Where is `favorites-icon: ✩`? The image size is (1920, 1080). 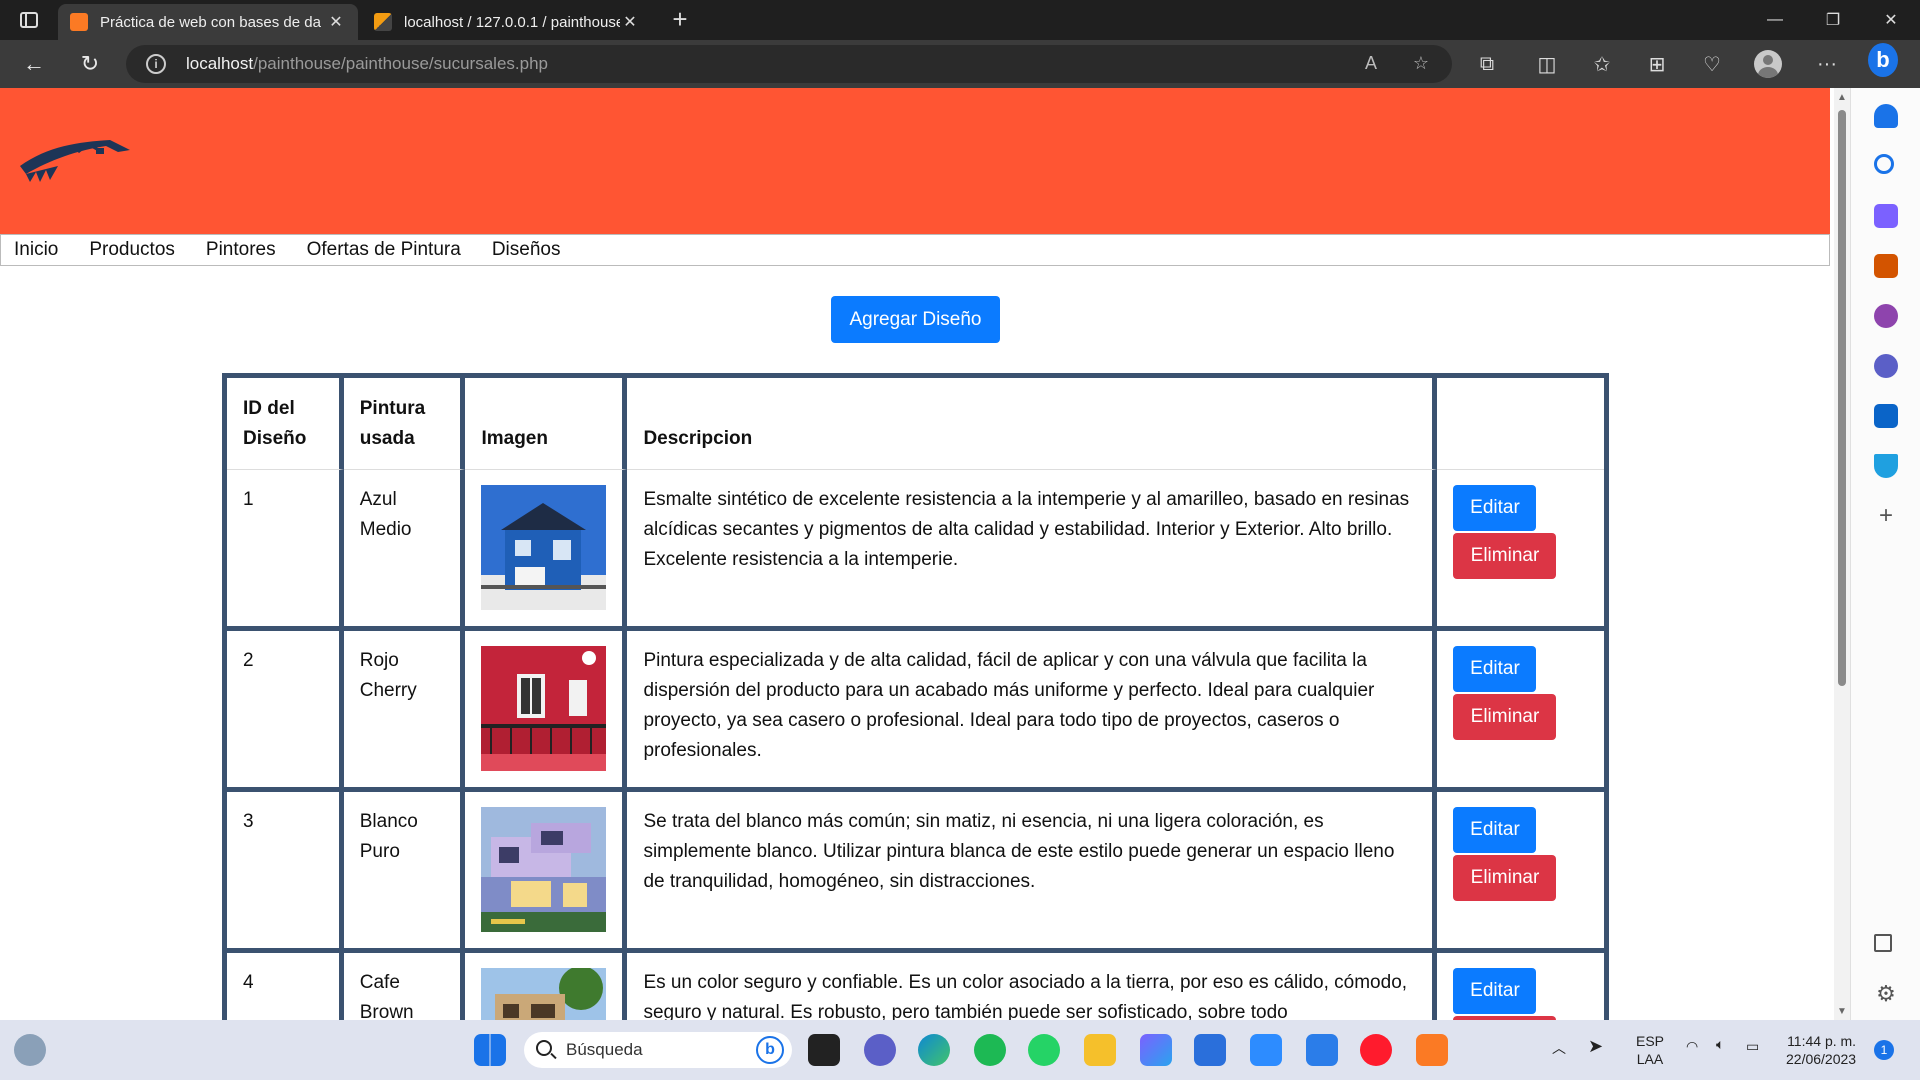
favorites-icon: ✩ is located at coordinates (1602, 64).